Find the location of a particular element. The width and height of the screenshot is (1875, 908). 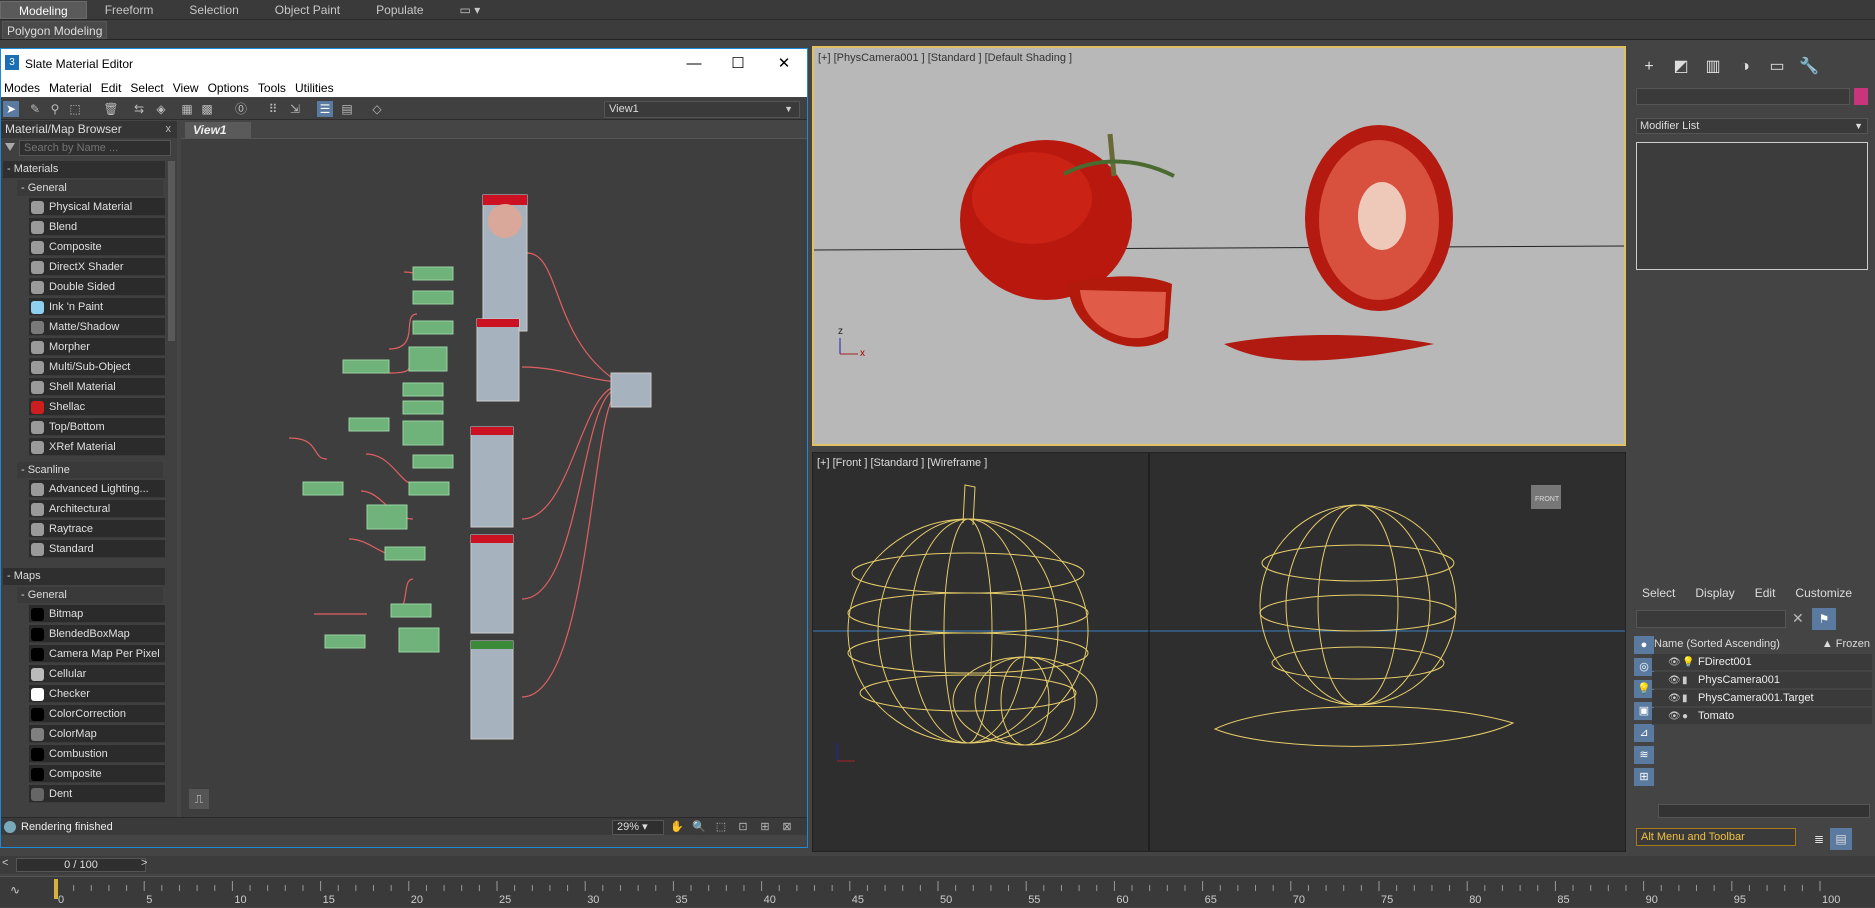

browser-search-input is located at coordinates (95, 148).